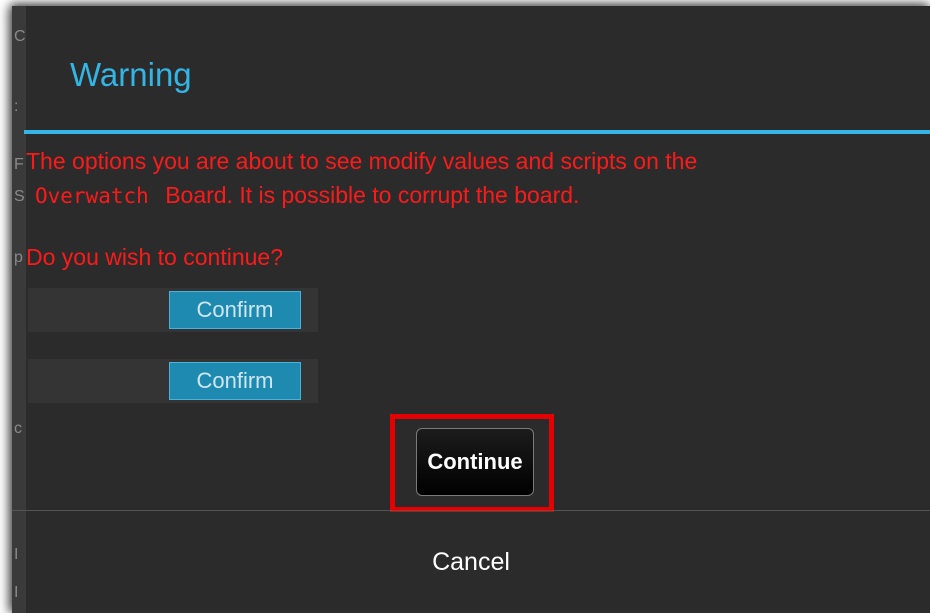 This screenshot has height=613, width=930. I want to click on continue-question: Do you wish to continue?, so click(154, 257).